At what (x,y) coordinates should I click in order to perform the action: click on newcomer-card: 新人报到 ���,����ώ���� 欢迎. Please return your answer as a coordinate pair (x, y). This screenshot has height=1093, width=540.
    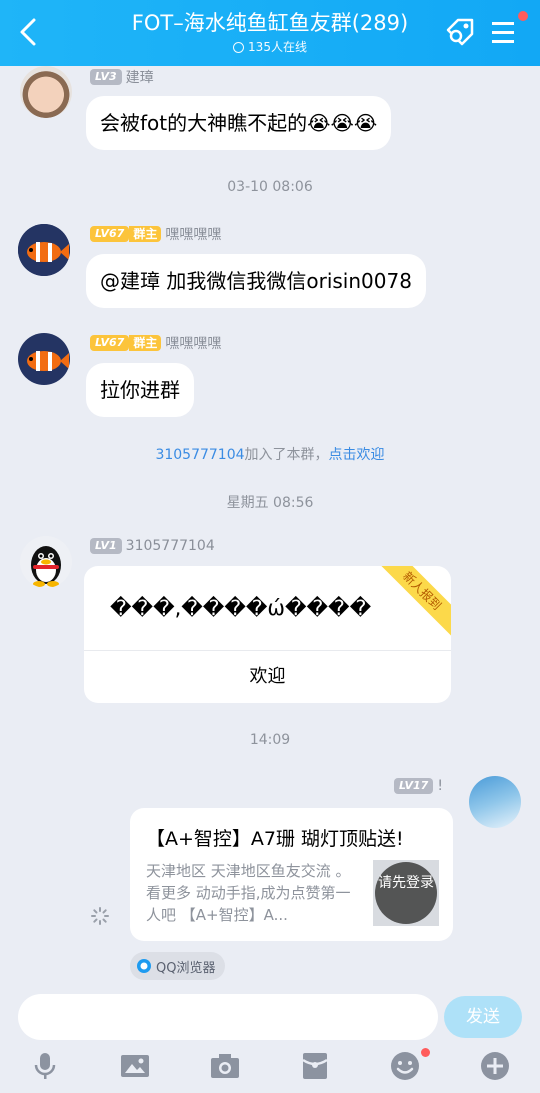
    Looking at the image, I should click on (267, 634).